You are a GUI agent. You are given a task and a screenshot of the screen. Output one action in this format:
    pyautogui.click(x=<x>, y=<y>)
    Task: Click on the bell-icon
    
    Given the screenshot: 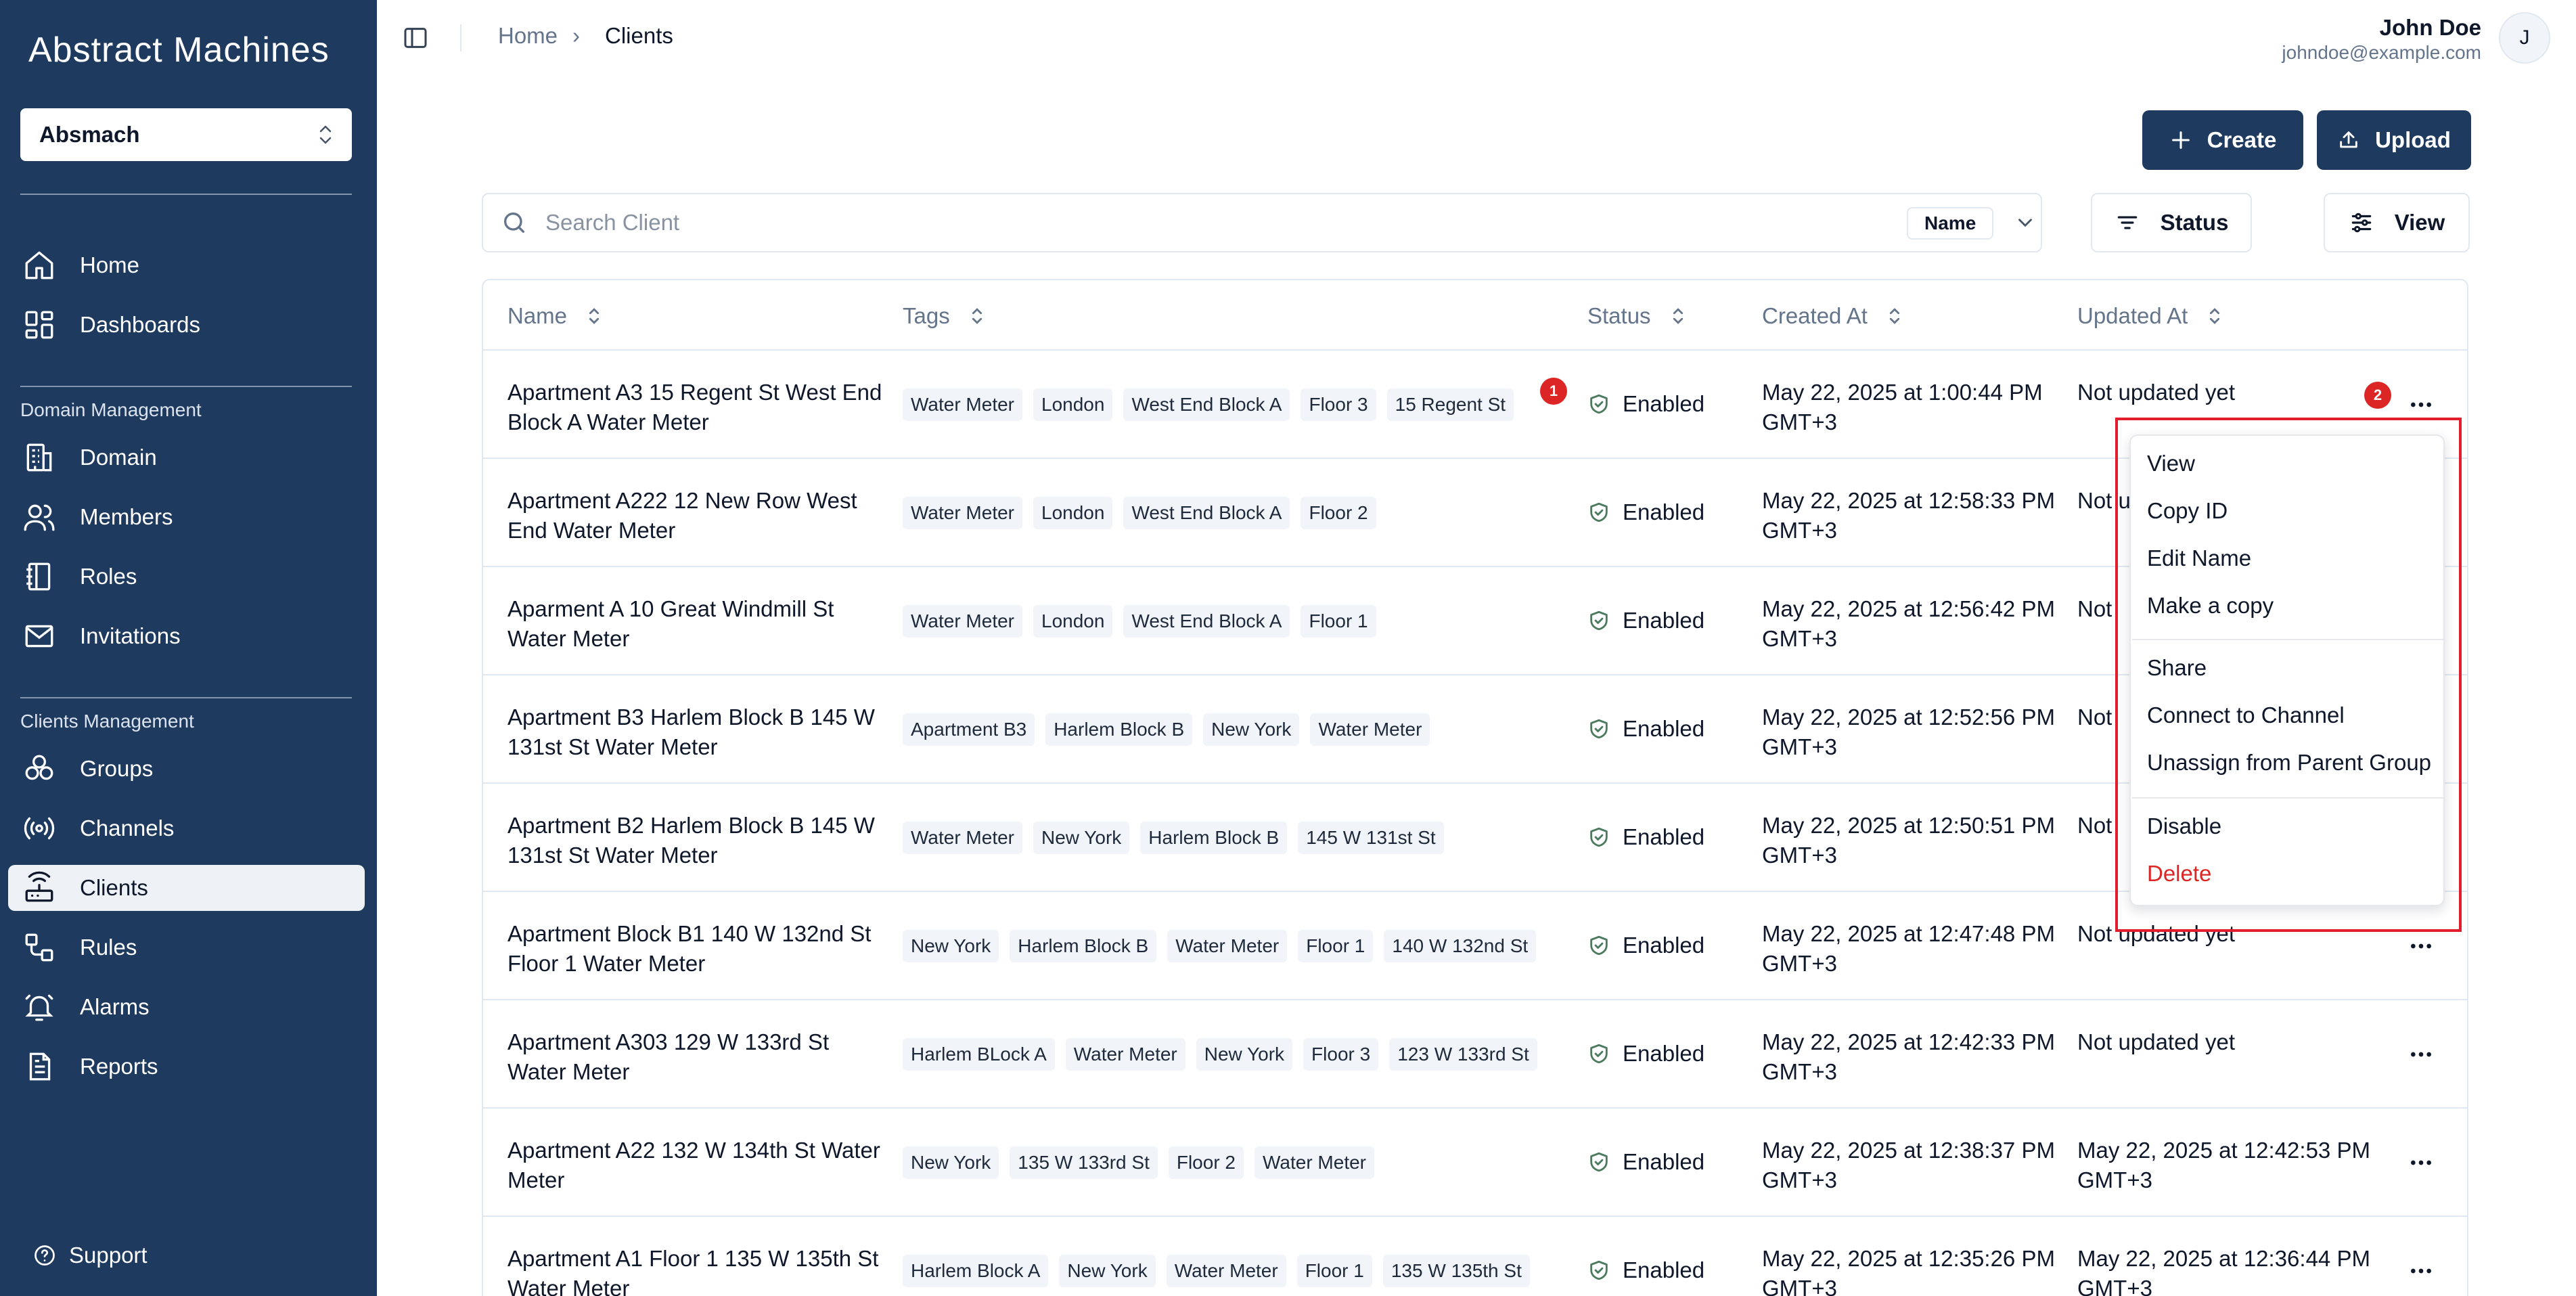 What is the action you would take?
    pyautogui.click(x=39, y=1007)
    